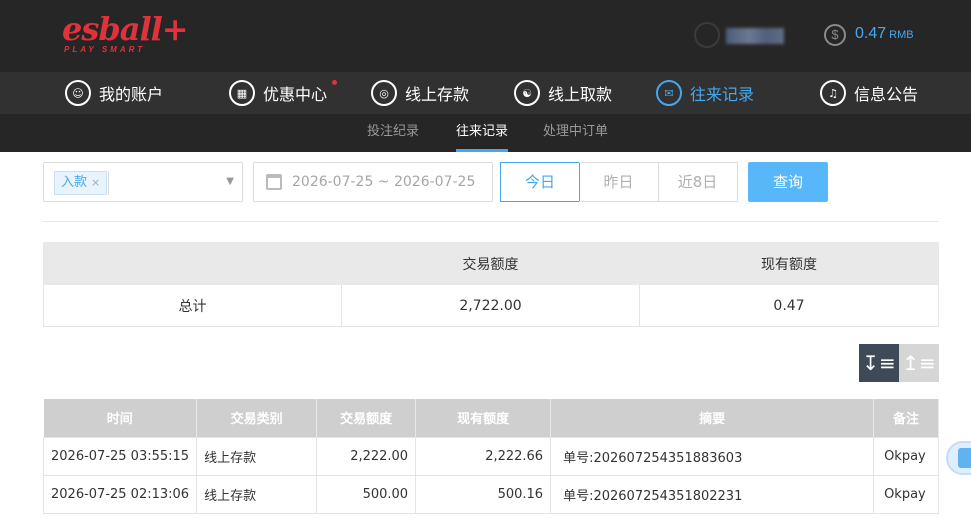 Image resolution: width=971 pixels, height=528 pixels. I want to click on tab-bet-records: 投注纪录, so click(393, 133).